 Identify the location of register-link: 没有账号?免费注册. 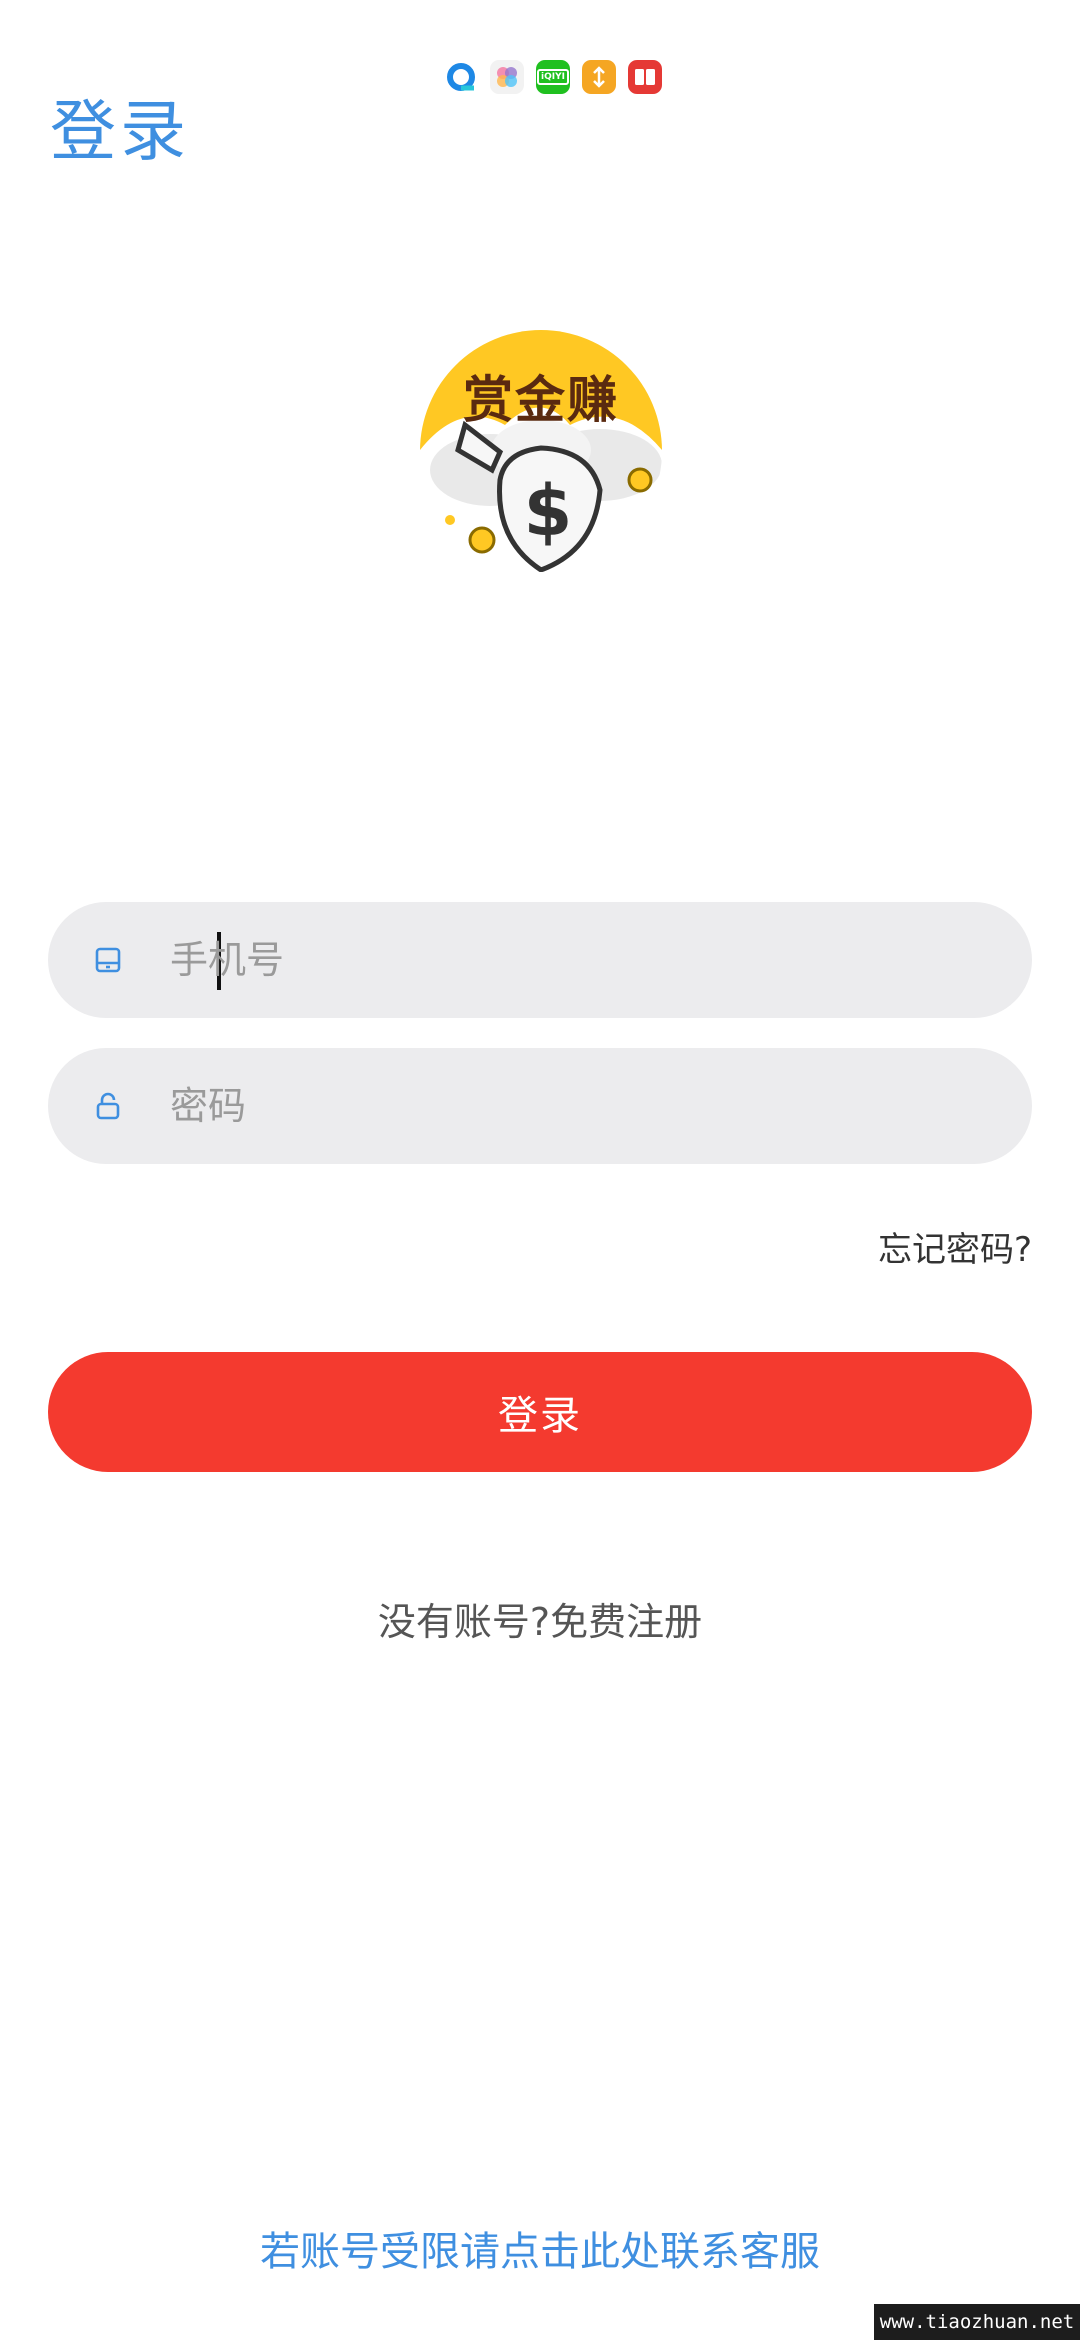
(540, 1622).